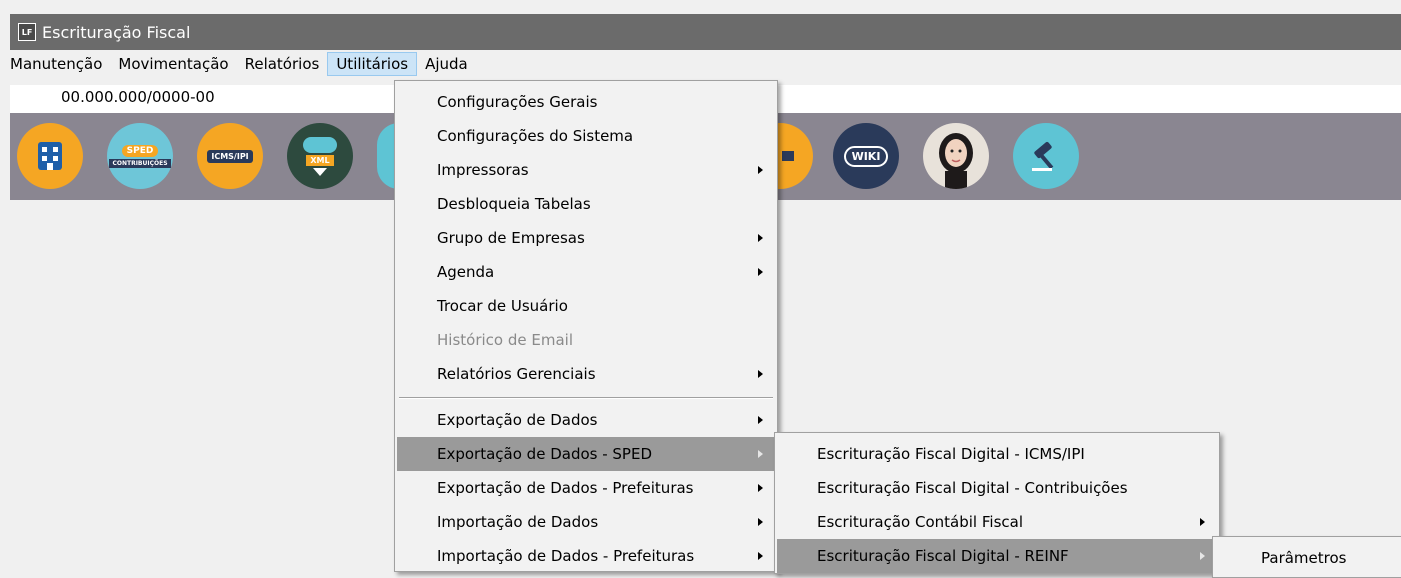 The image size is (1401, 578). I want to click on menu-item-label: Escrituração Fiscal Digital - REINF, so click(943, 556).